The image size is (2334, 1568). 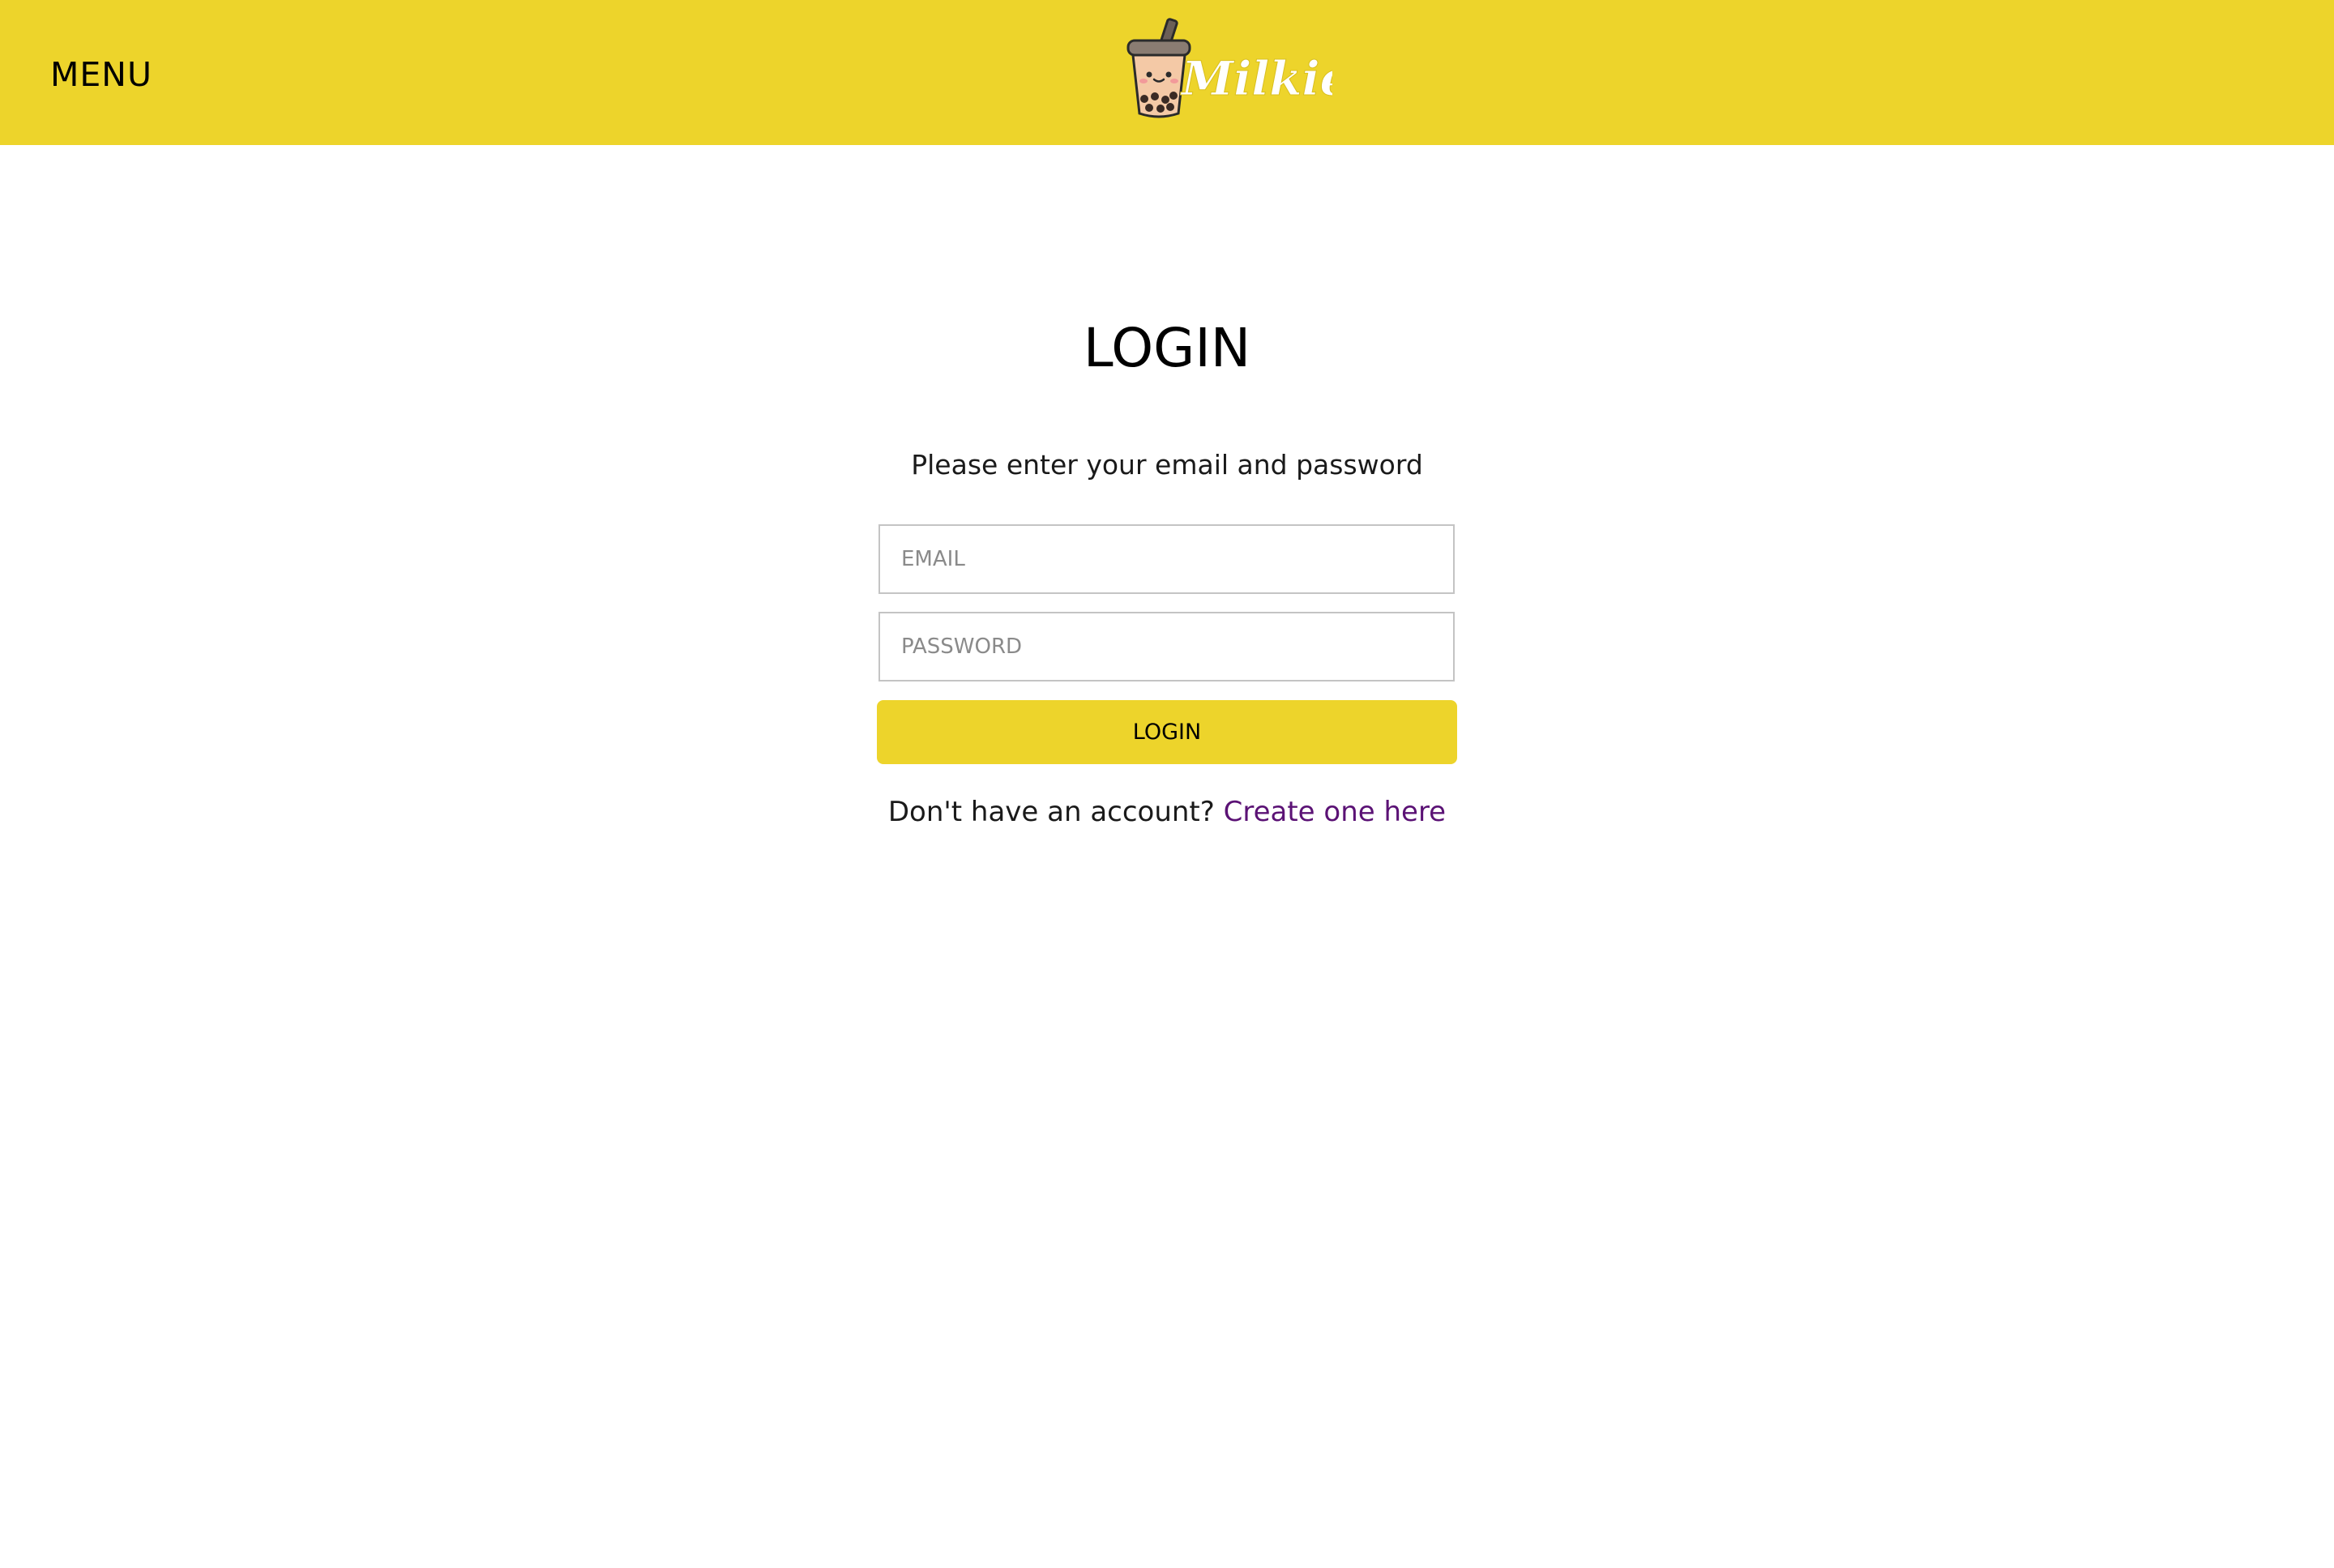 I want to click on login-instruction: Please enter your email and password, so click(x=1167, y=465).